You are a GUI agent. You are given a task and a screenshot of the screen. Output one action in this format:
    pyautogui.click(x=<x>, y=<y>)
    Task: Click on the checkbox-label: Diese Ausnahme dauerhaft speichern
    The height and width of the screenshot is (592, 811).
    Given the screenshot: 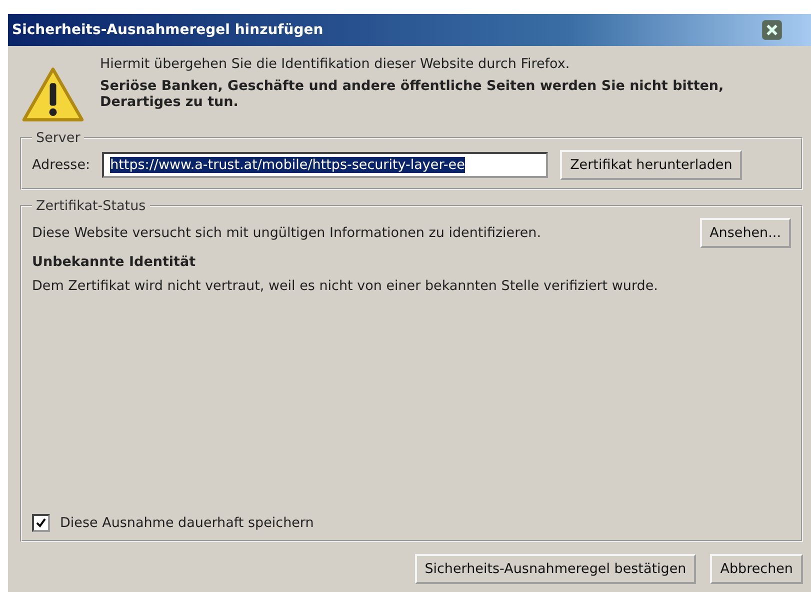 What is the action you would take?
    pyautogui.click(x=187, y=523)
    